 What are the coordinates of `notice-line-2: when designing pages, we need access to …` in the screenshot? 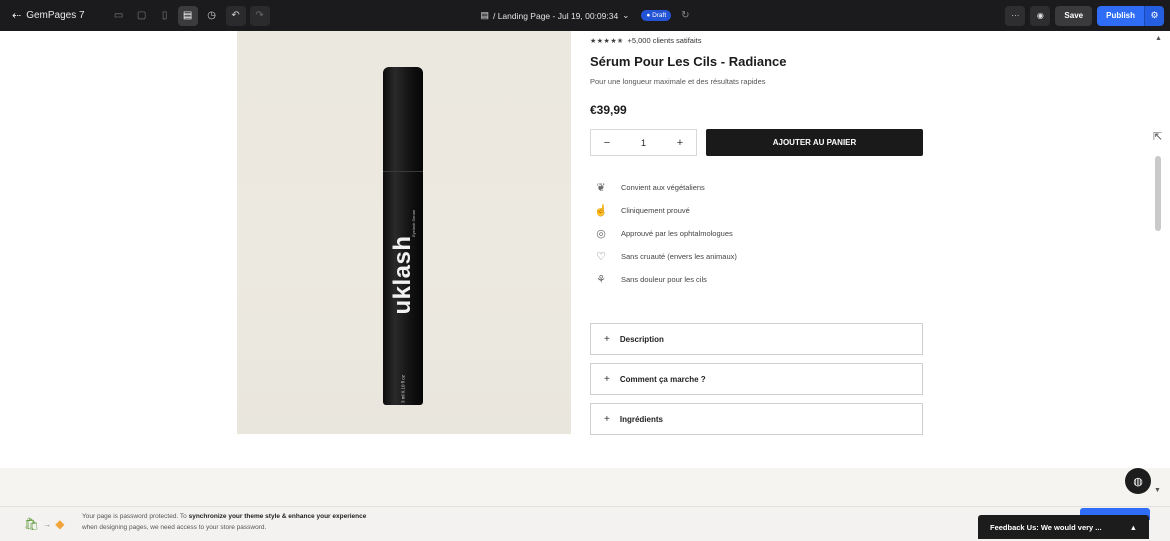 It's located at (174, 527).